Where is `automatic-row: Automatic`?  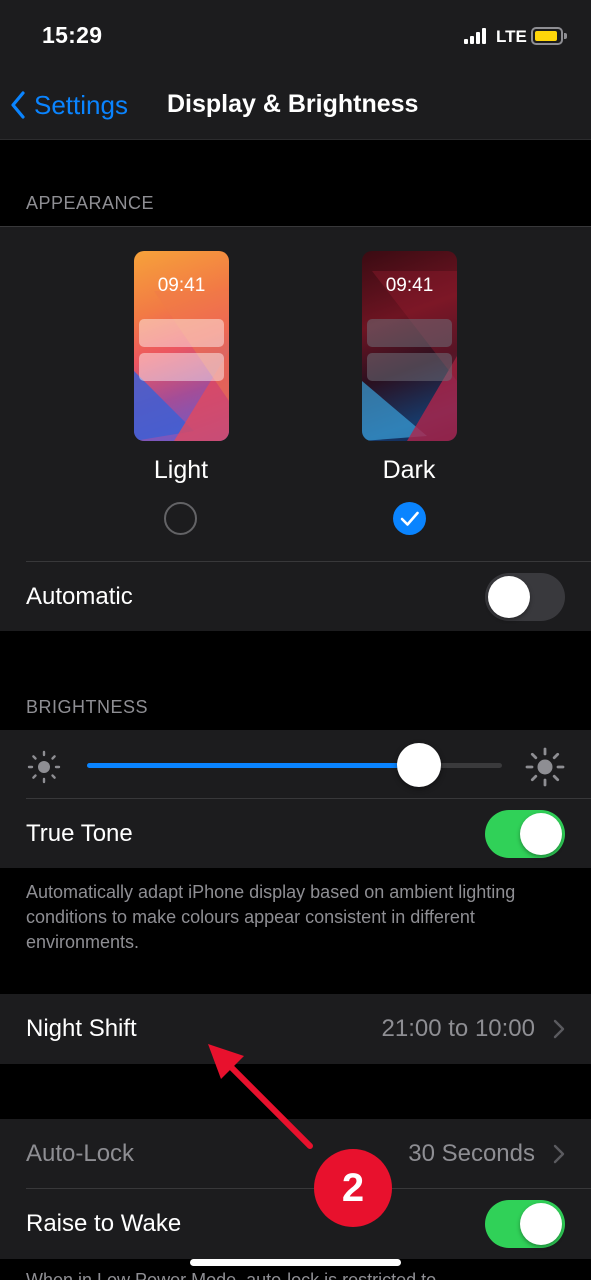 automatic-row: Automatic is located at coordinates (295, 597).